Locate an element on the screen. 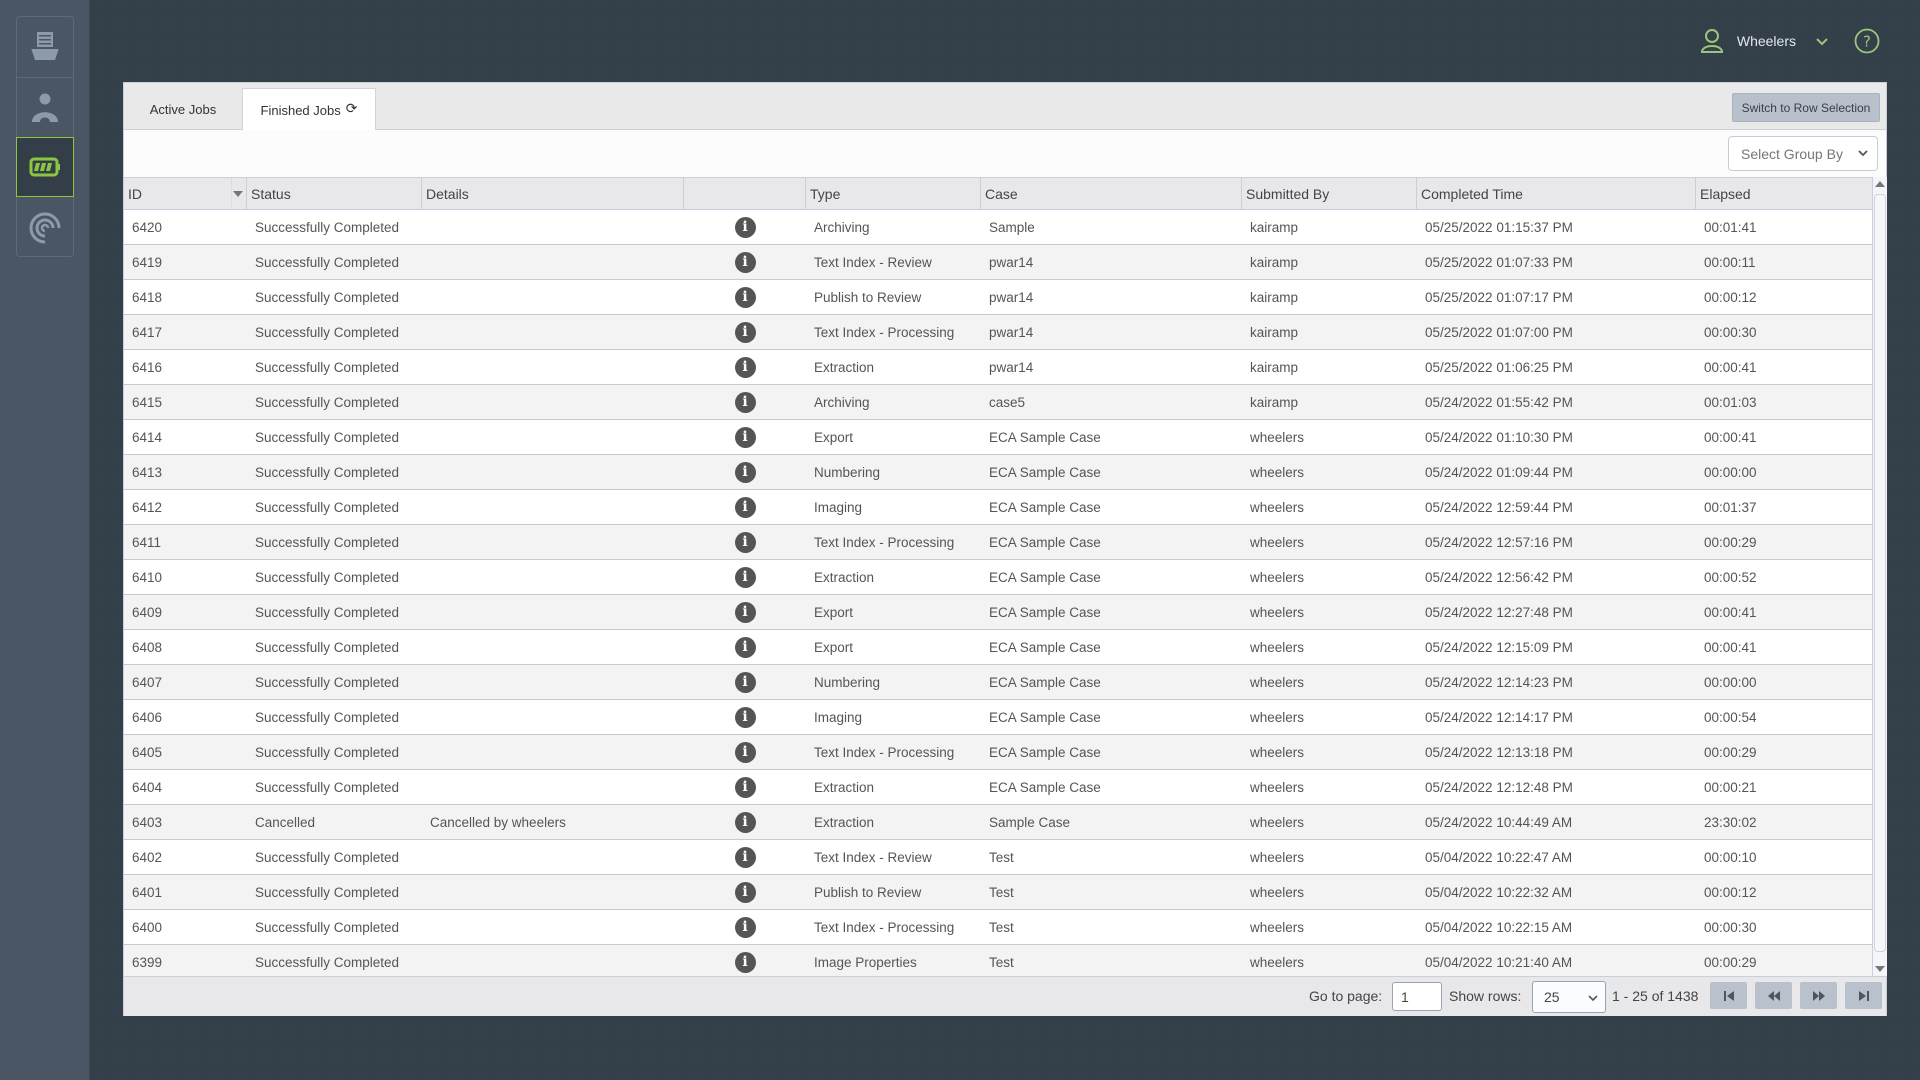 Image resolution: width=1920 pixels, height=1080 pixels. sidebar-item-signal is located at coordinates (45, 227).